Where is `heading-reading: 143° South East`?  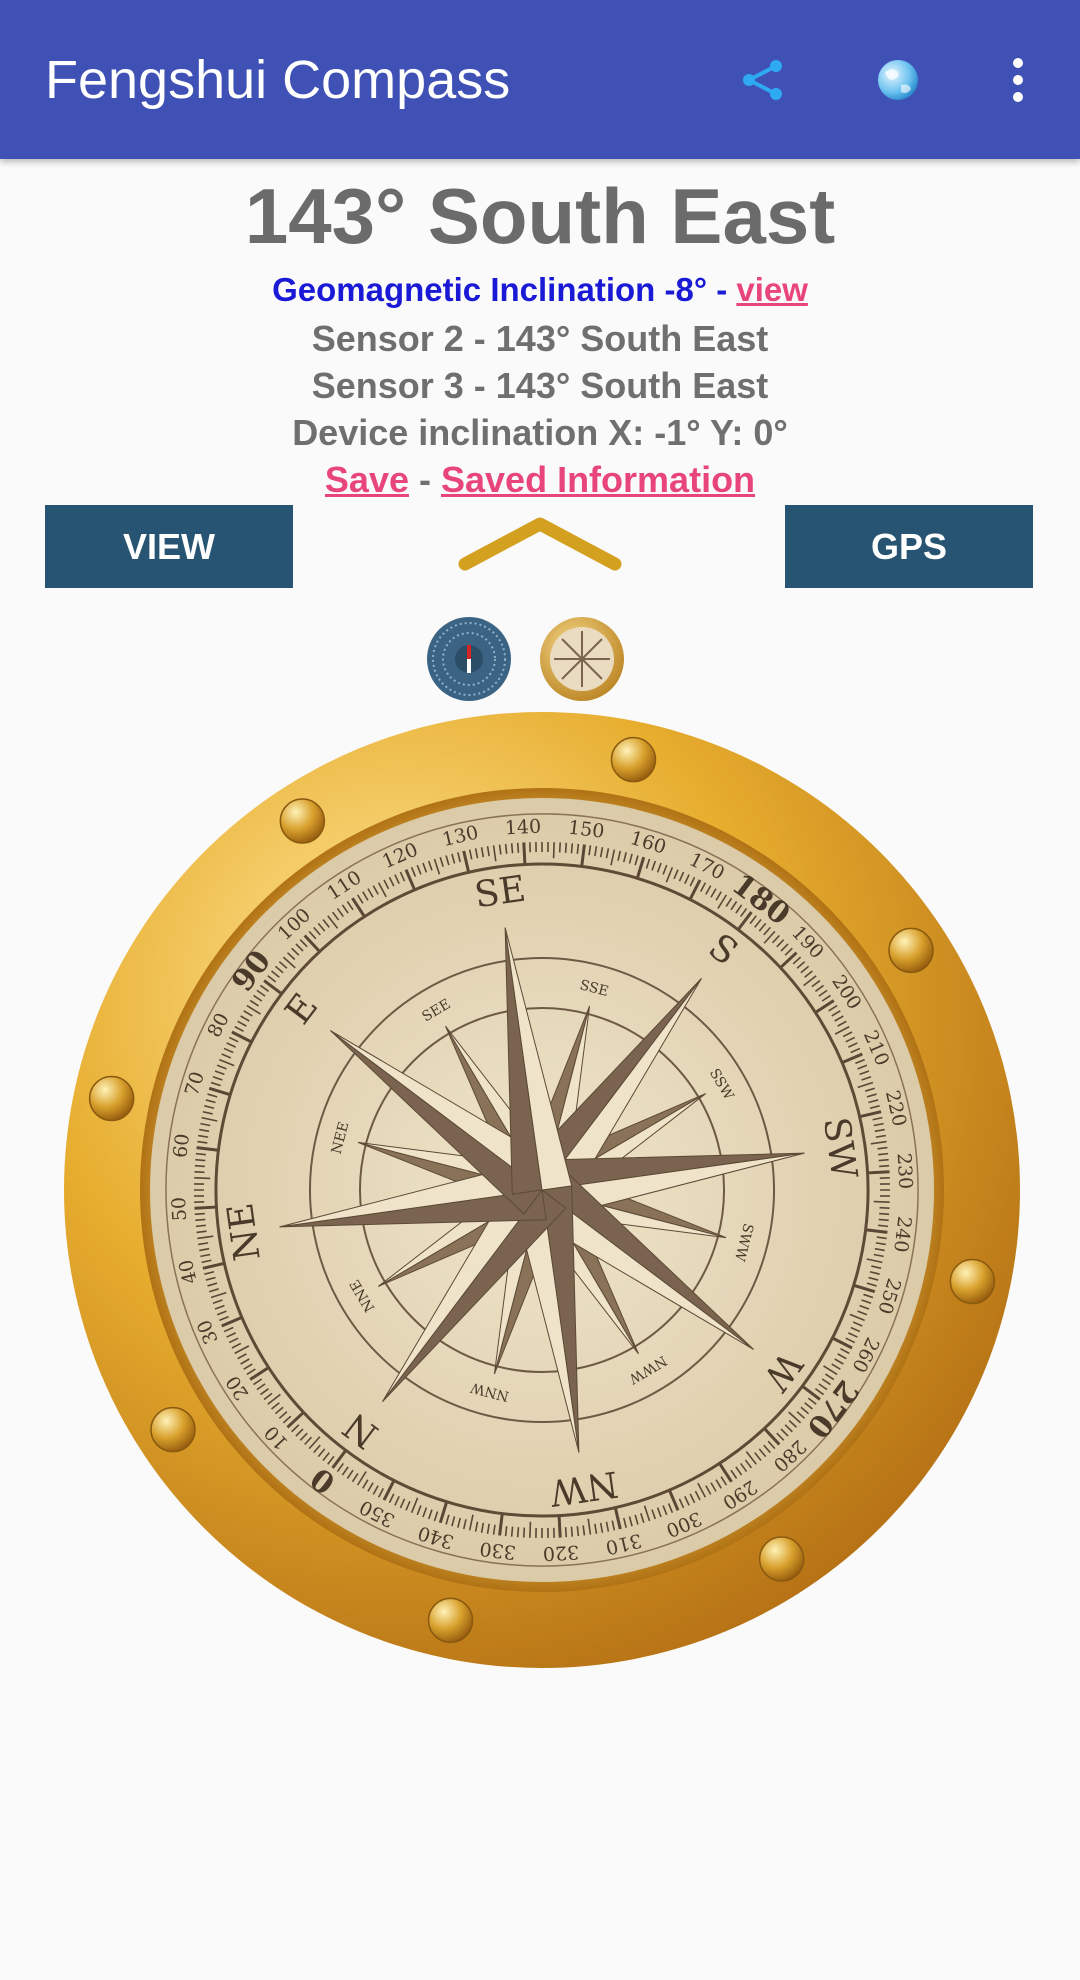
heading-reading: 143° South East is located at coordinates (540, 216).